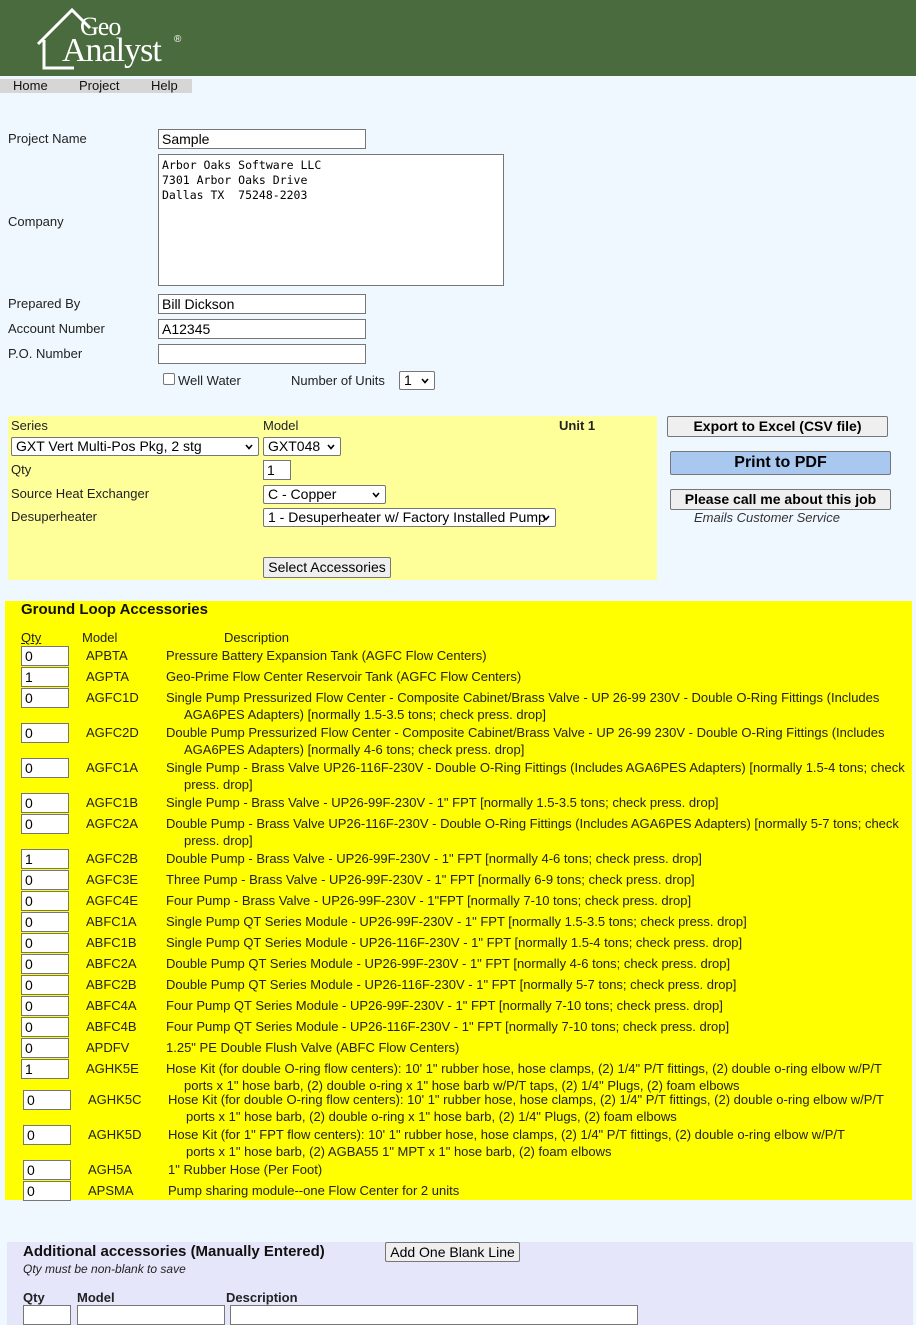  What do you see at coordinates (111, 1005) in the screenshot?
I see `accessory-model: ABFC4A` at bounding box center [111, 1005].